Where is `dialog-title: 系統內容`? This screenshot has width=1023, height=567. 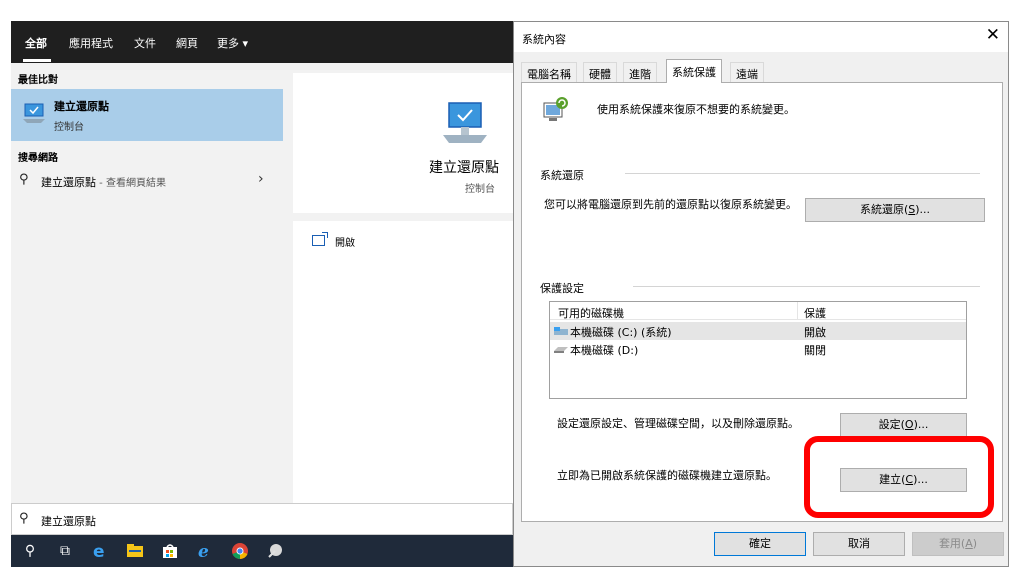
dialog-title: 系統內容 is located at coordinates (544, 39).